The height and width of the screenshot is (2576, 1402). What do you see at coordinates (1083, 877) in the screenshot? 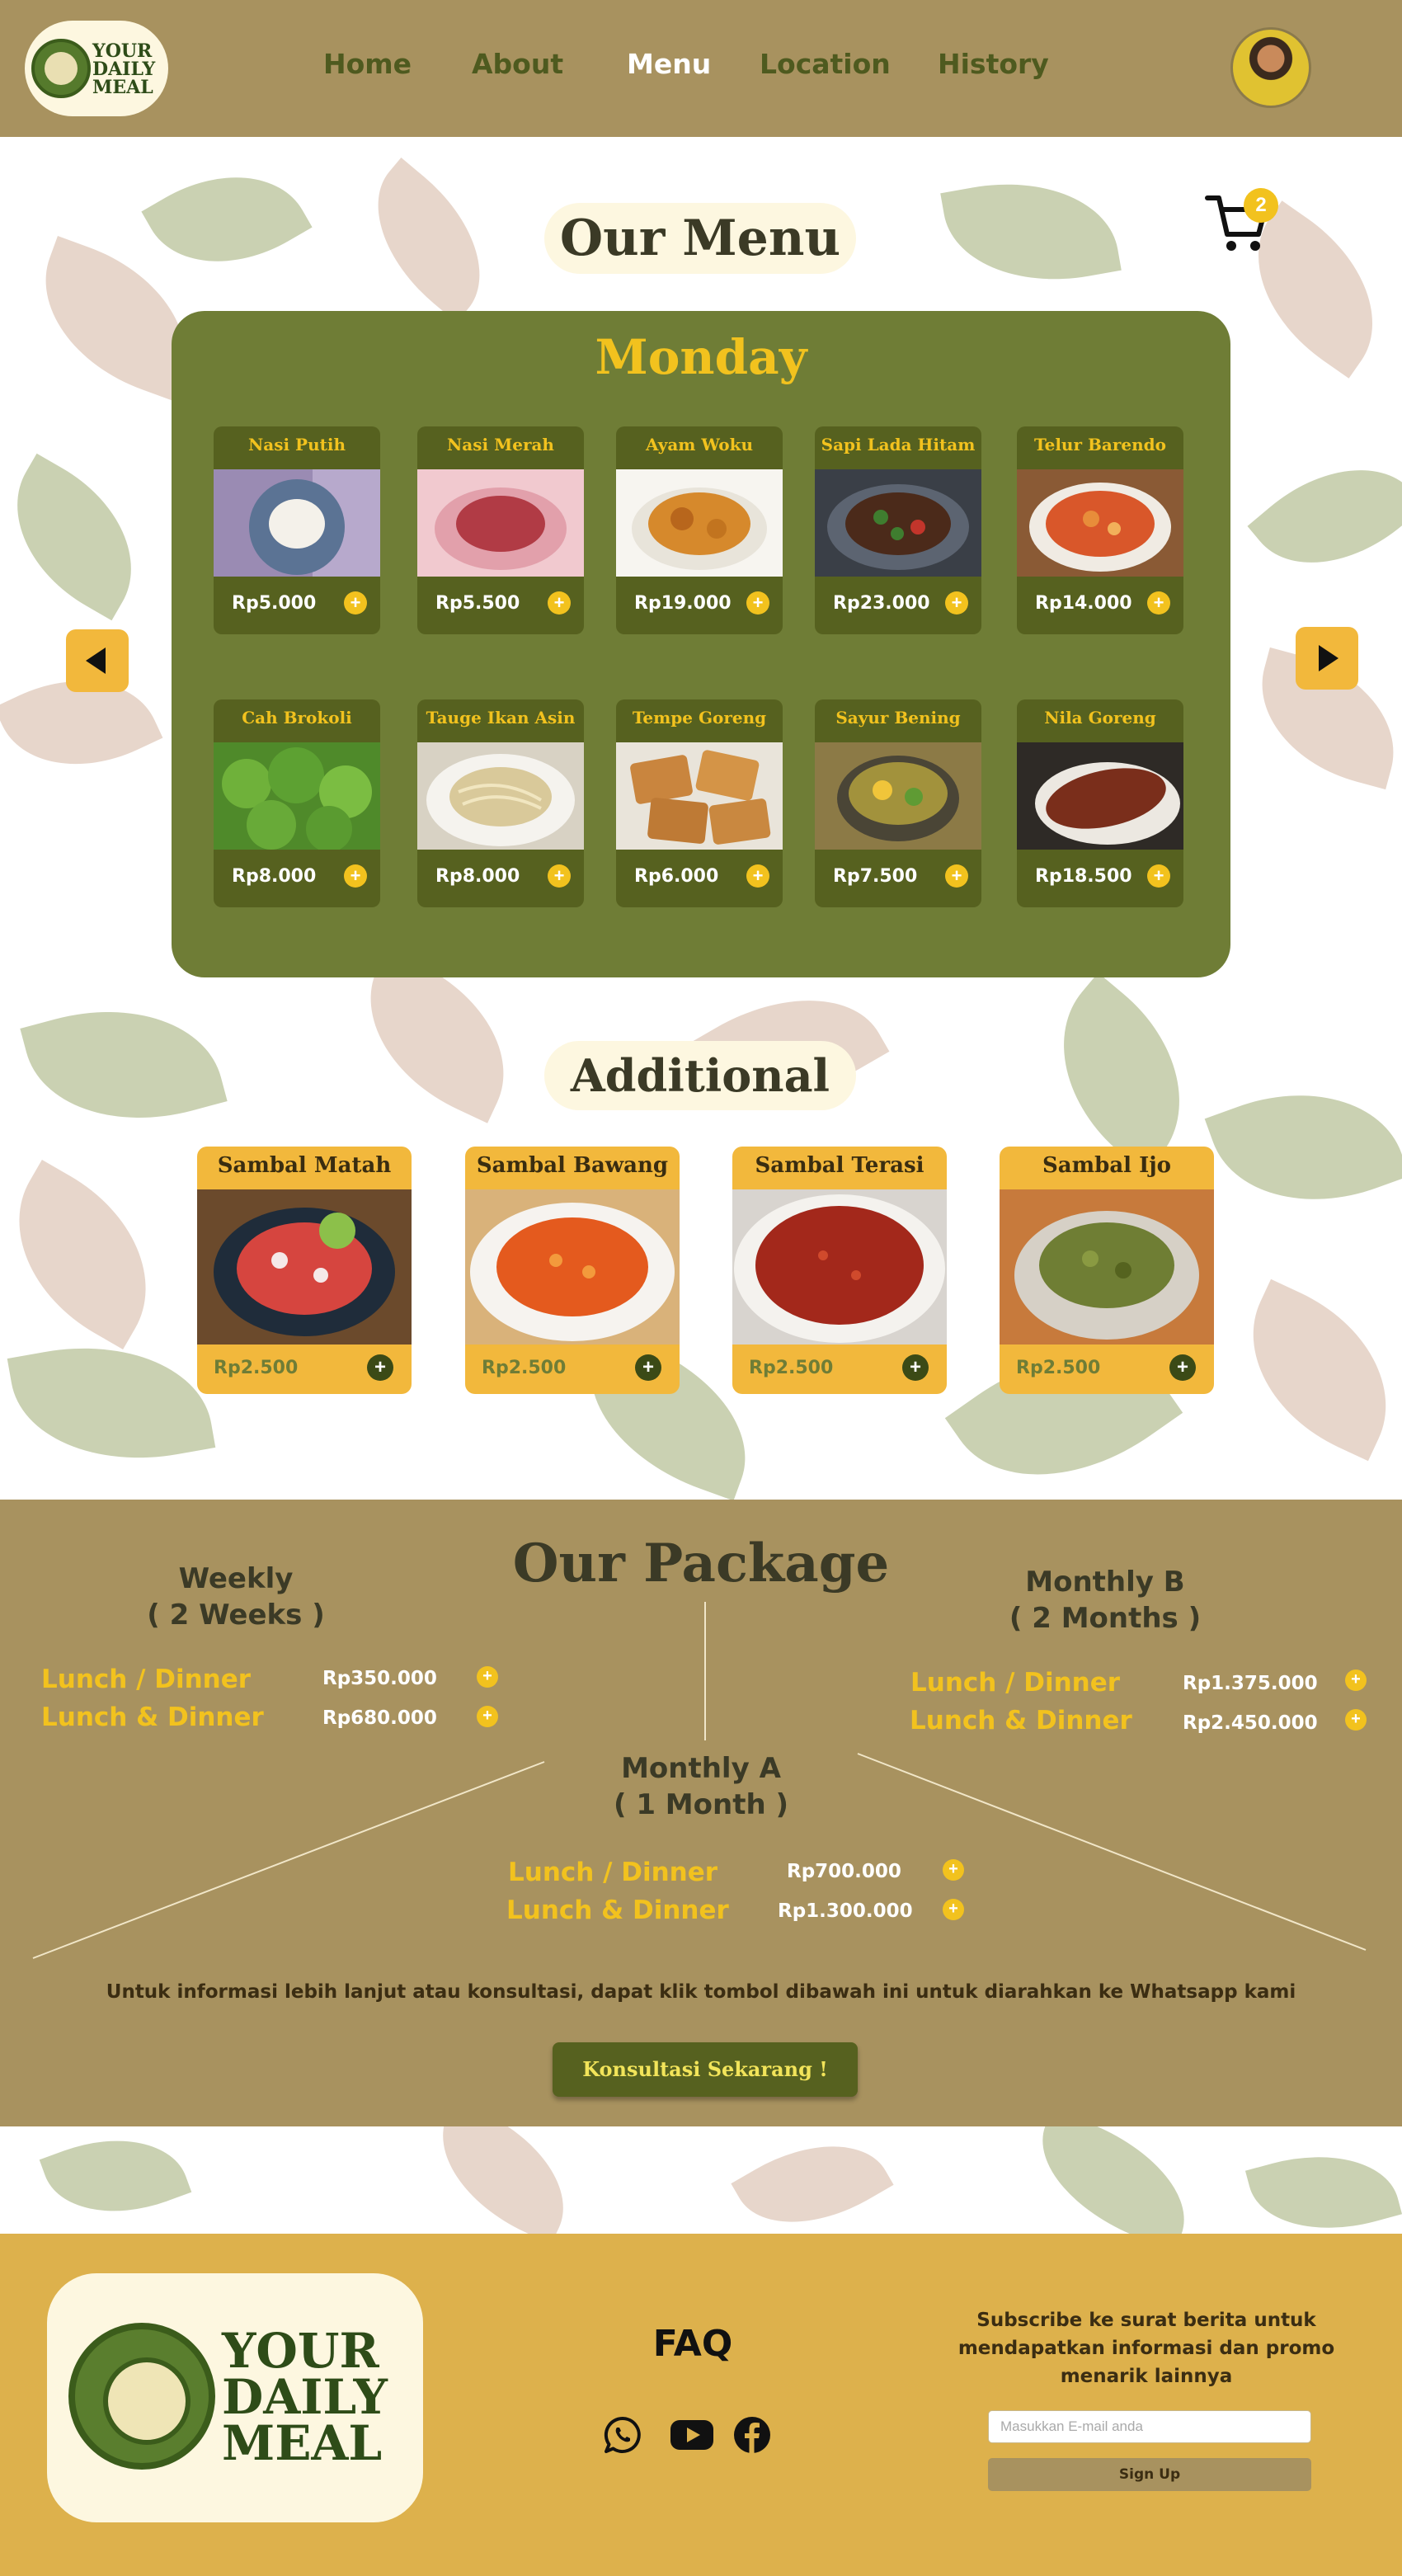
I see `food-price: Rp18.500` at bounding box center [1083, 877].